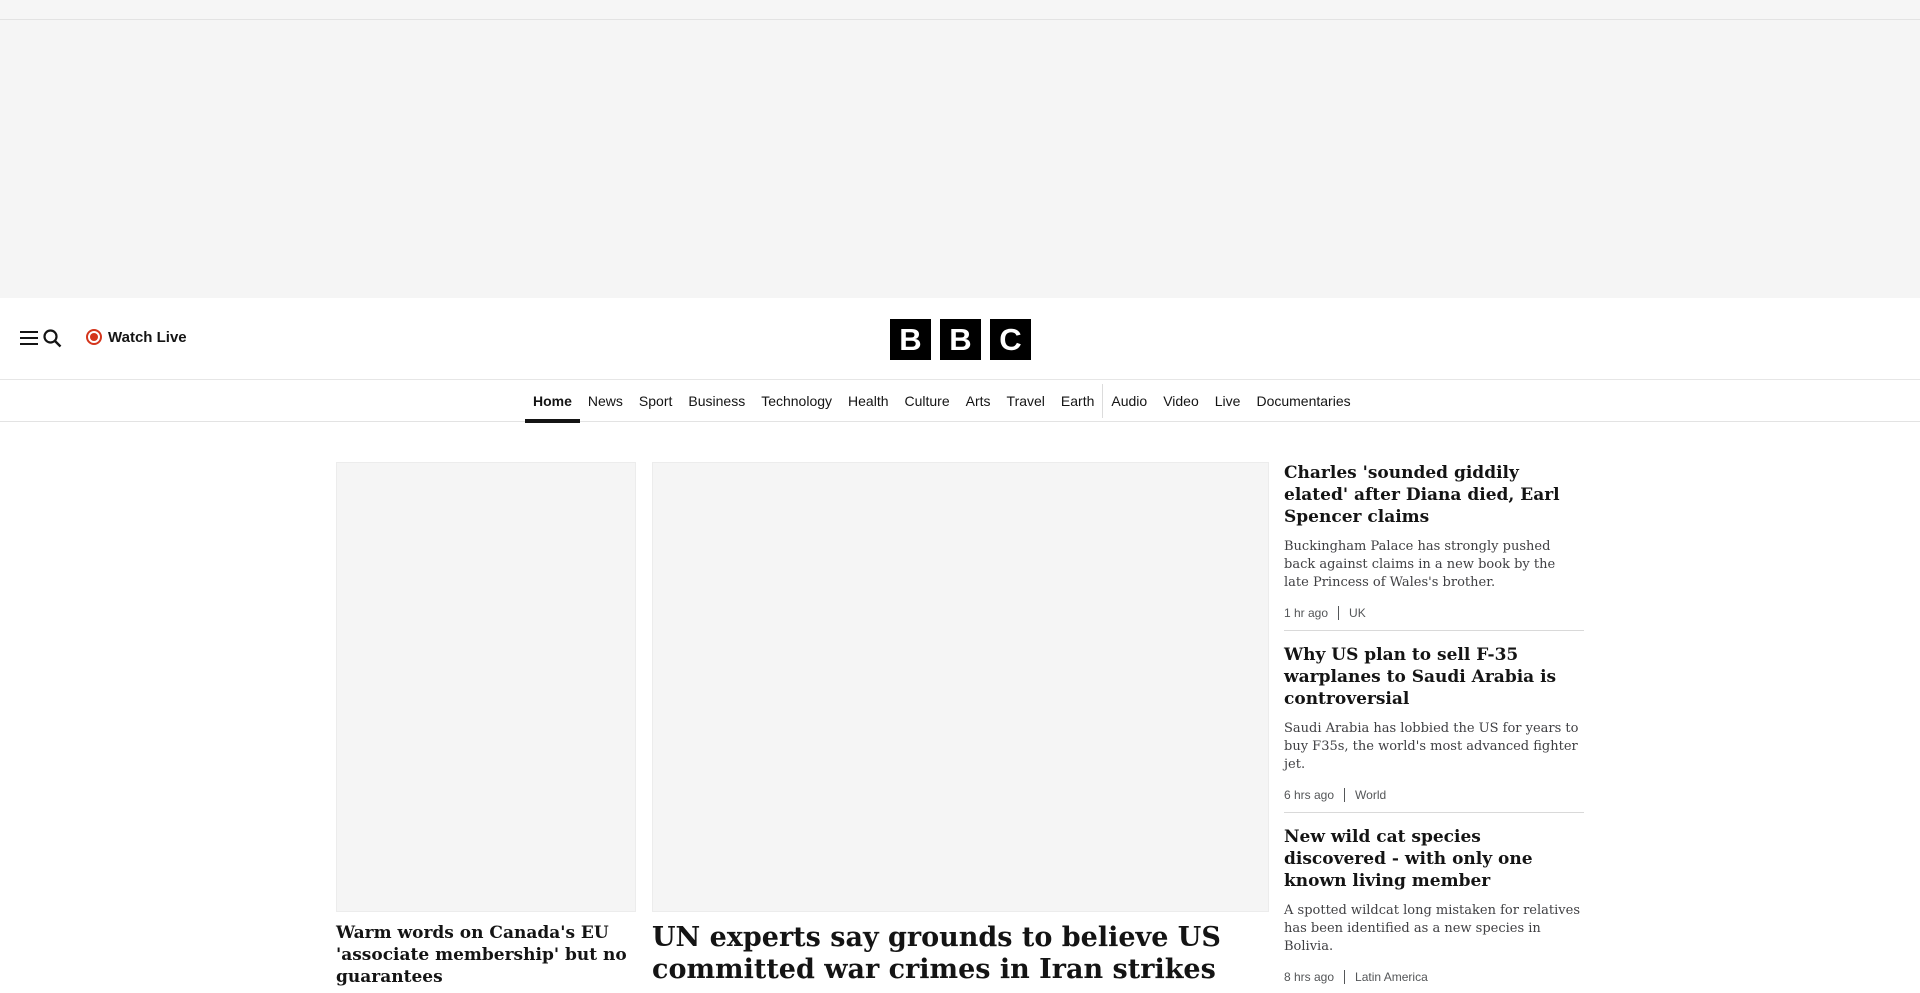  What do you see at coordinates (1391, 977) in the screenshot?
I see `story-category-link: Latin America` at bounding box center [1391, 977].